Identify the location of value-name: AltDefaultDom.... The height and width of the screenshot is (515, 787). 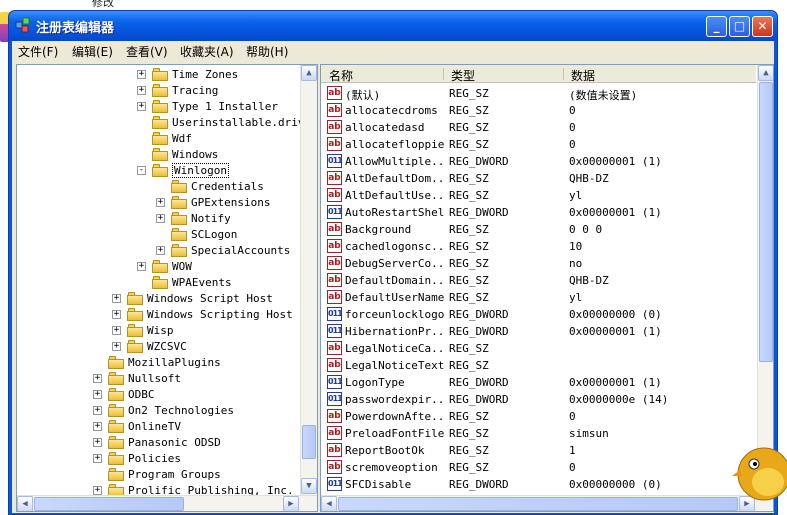
(395, 178).